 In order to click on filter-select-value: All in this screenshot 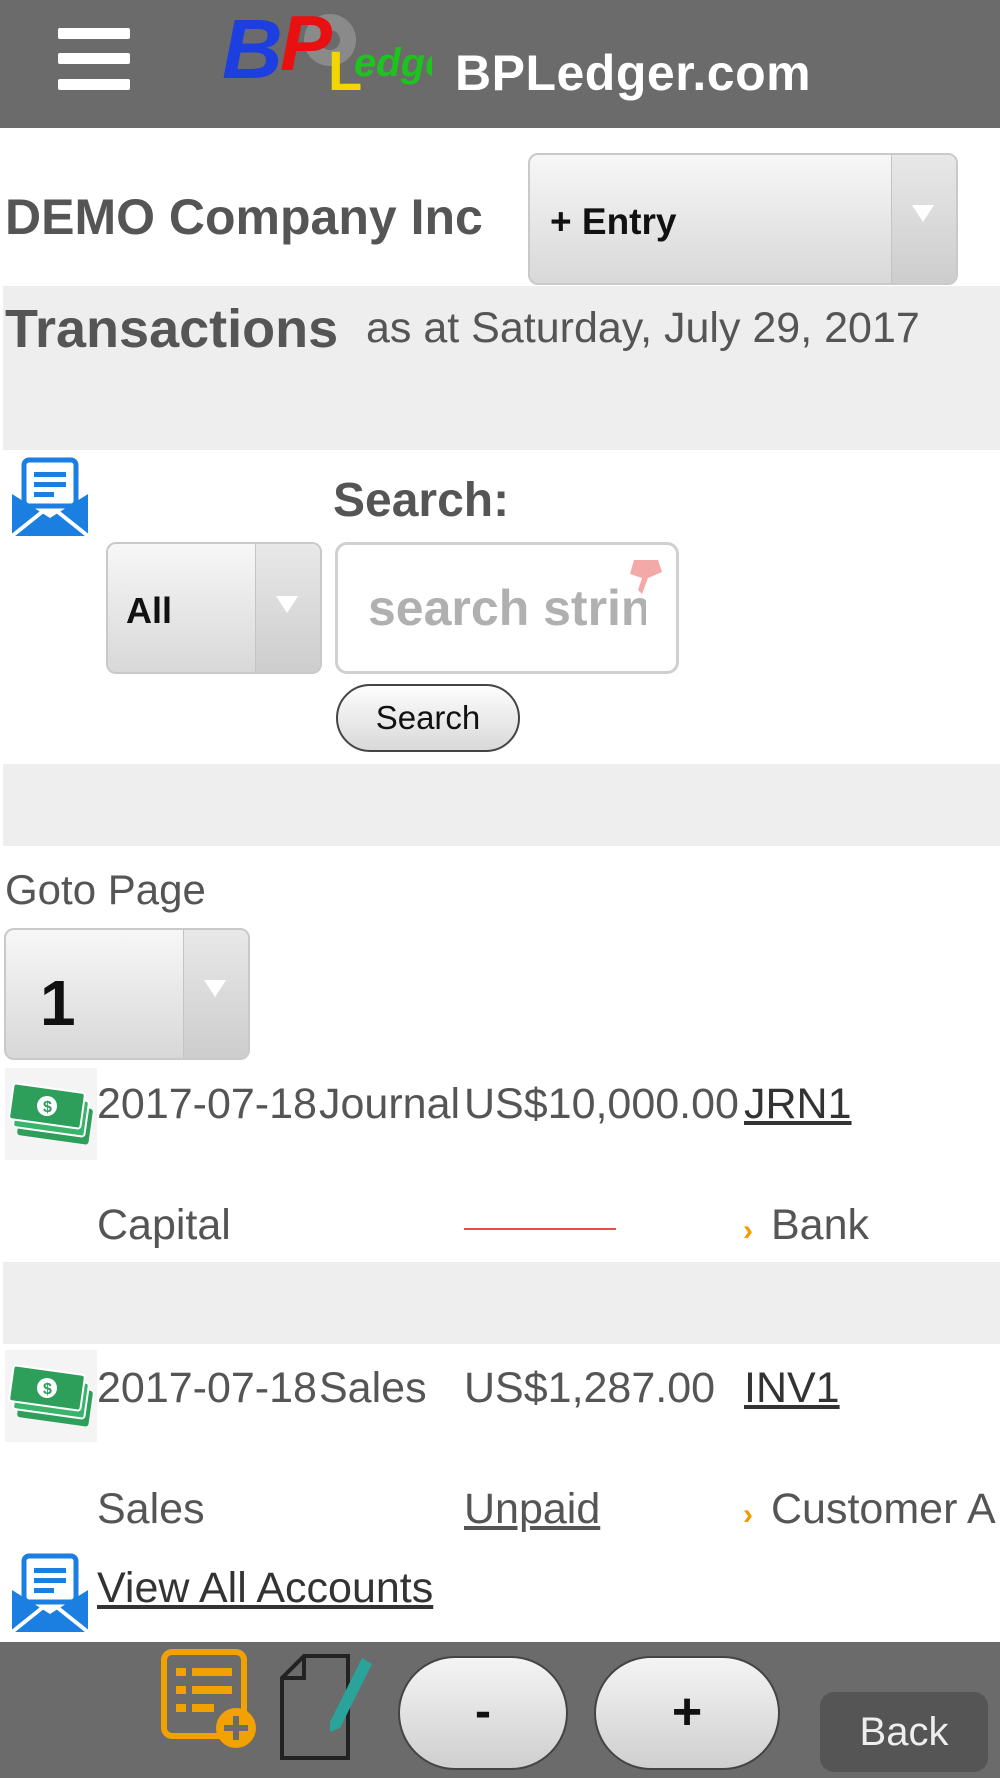, I will do `click(149, 610)`.